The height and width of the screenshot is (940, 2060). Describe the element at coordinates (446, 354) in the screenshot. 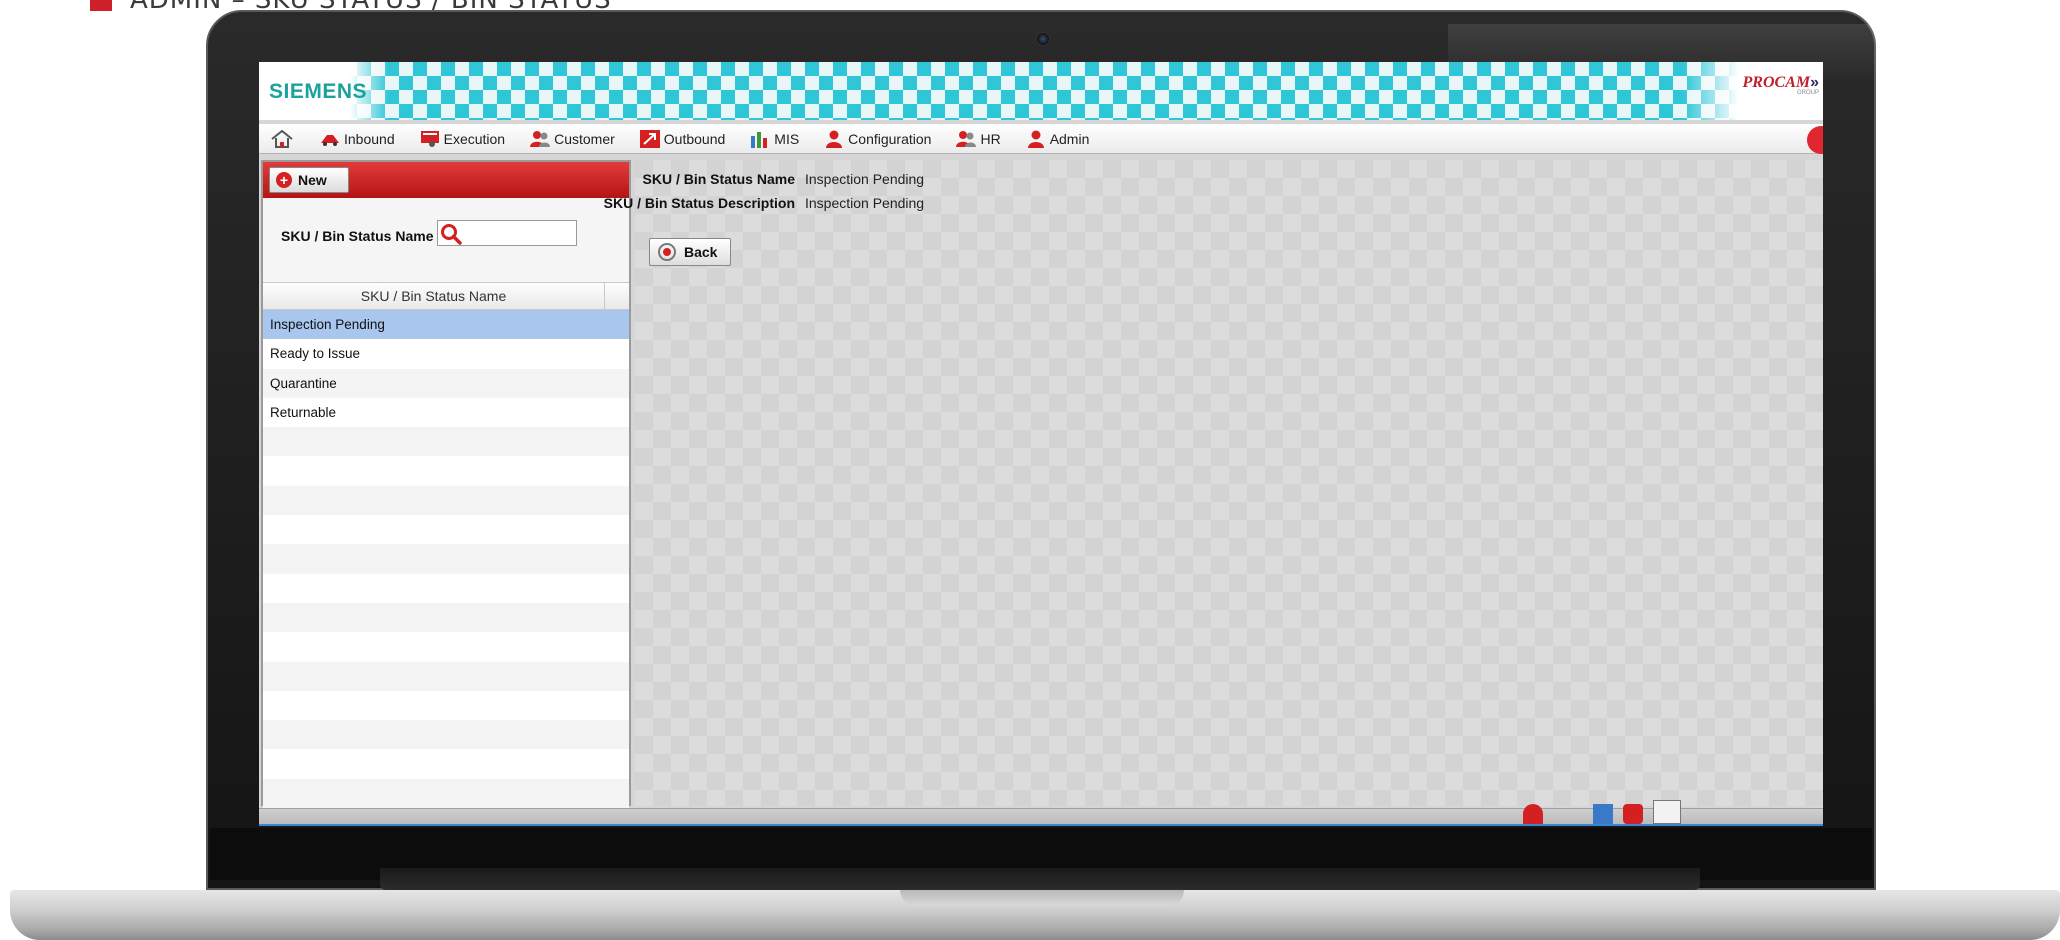

I see `table-row: Ready to Issue` at that location.